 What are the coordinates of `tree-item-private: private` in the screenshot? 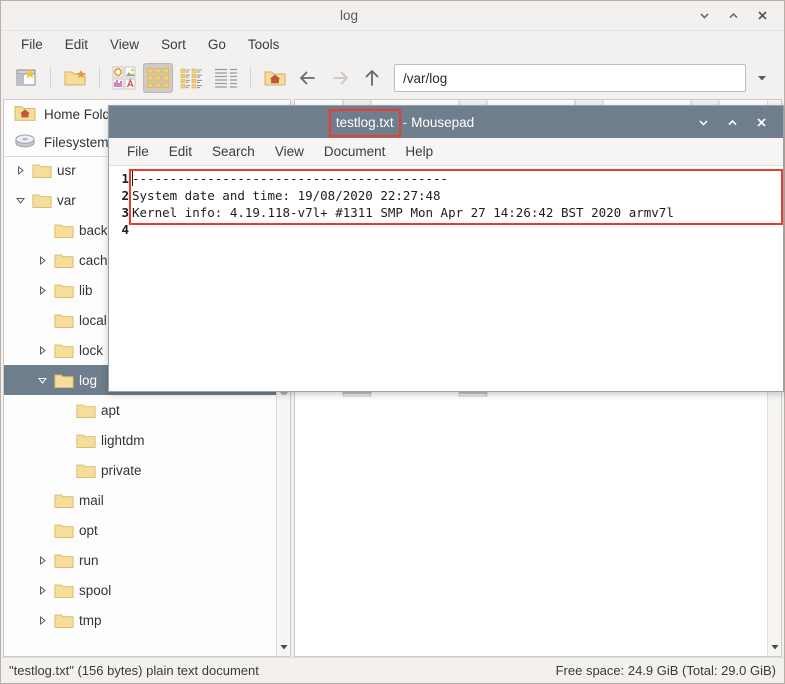 It's located at (140, 470).